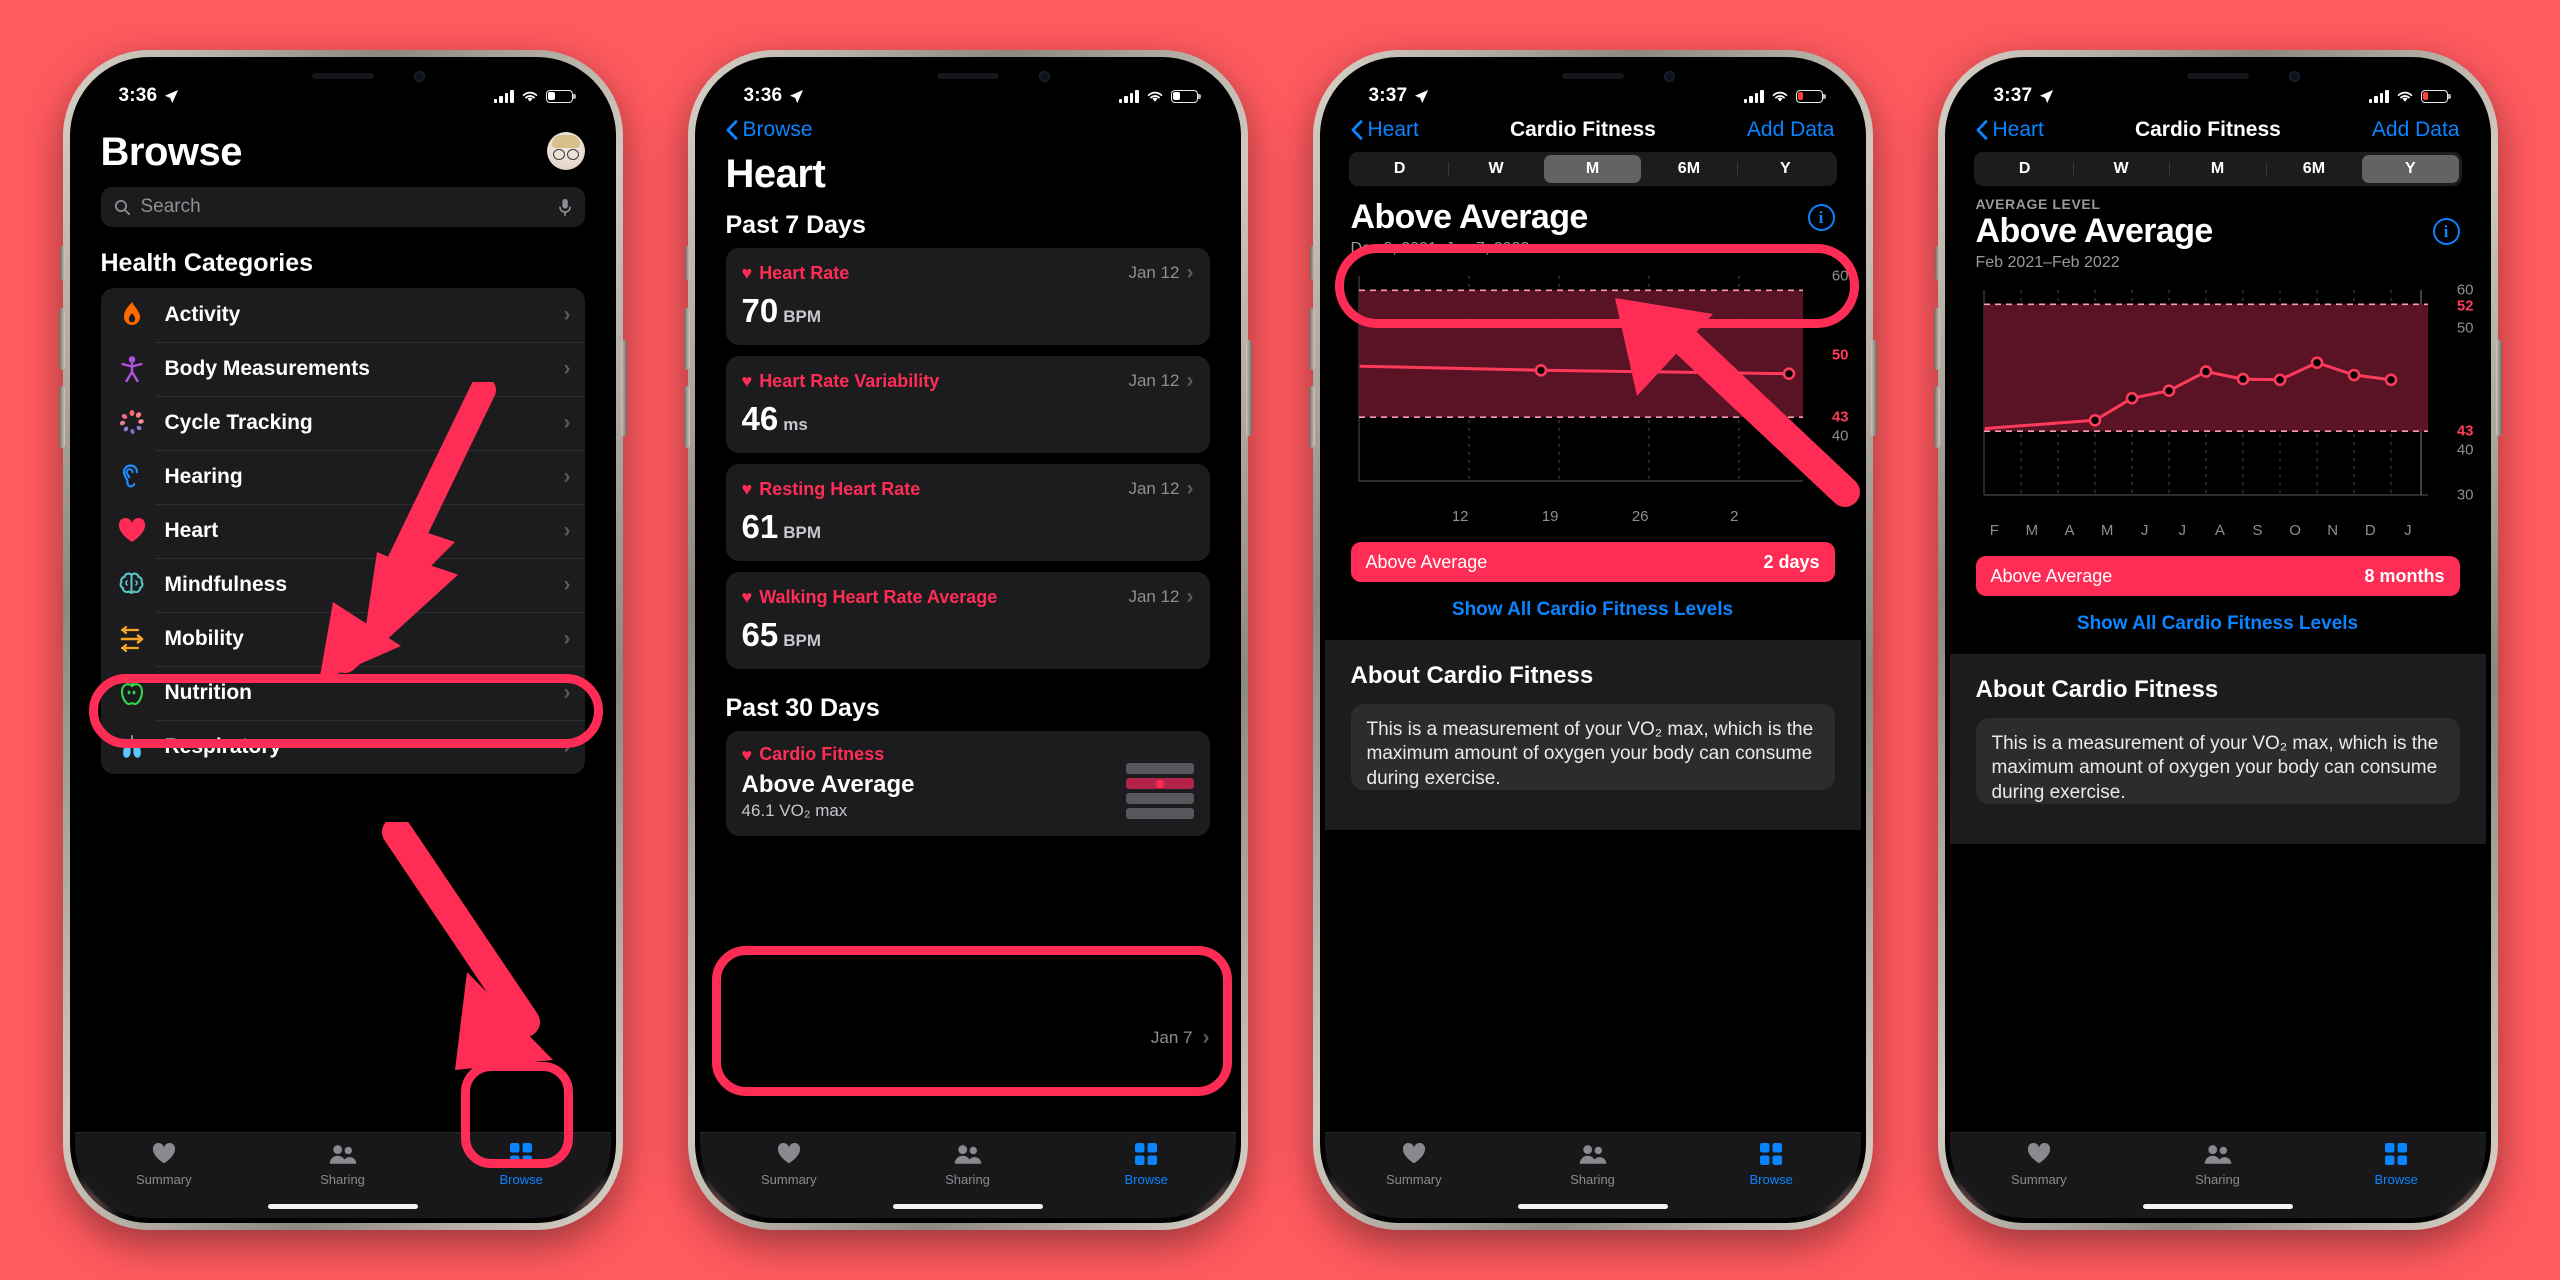 The height and width of the screenshot is (1280, 2560). What do you see at coordinates (2097, 689) in the screenshot?
I see `about-heading: About Cardio Fitness` at bounding box center [2097, 689].